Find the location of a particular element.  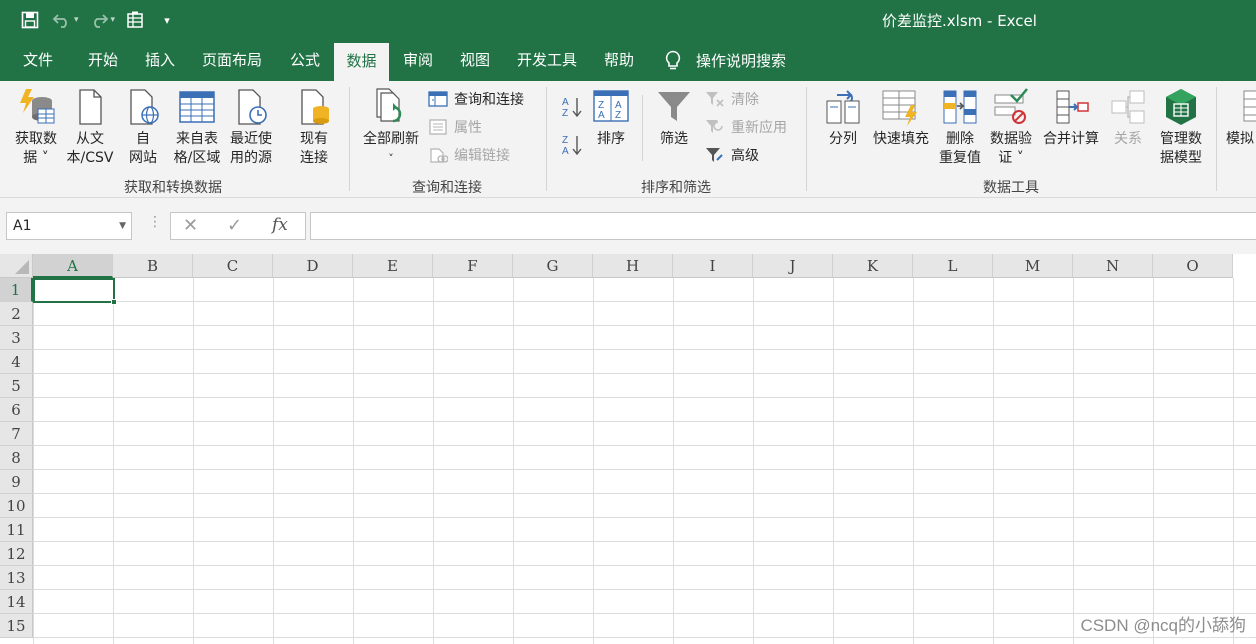

data-validation-button: 数据验 证 ˅ is located at coordinates (1011, 127).